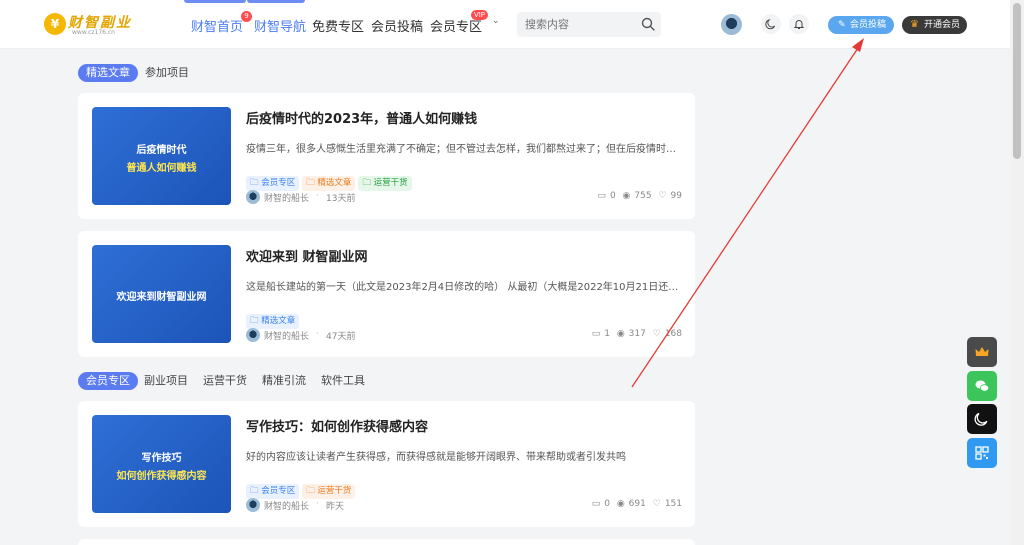 Image resolution: width=1024 pixels, height=545 pixels. Describe the element at coordinates (166, 381) in the screenshot. I see `tab-side-projects: 副业项目` at that location.